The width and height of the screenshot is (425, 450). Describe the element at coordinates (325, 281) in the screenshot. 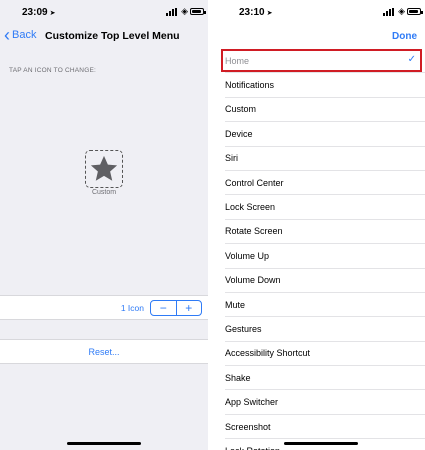

I see `list-item: Volume Down` at that location.